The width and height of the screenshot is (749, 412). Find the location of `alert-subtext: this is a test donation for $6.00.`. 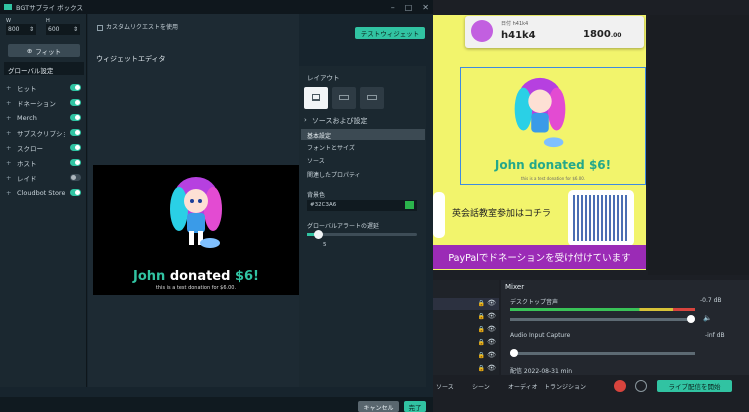

alert-subtext: this is a test donation for $6.00. is located at coordinates (196, 288).